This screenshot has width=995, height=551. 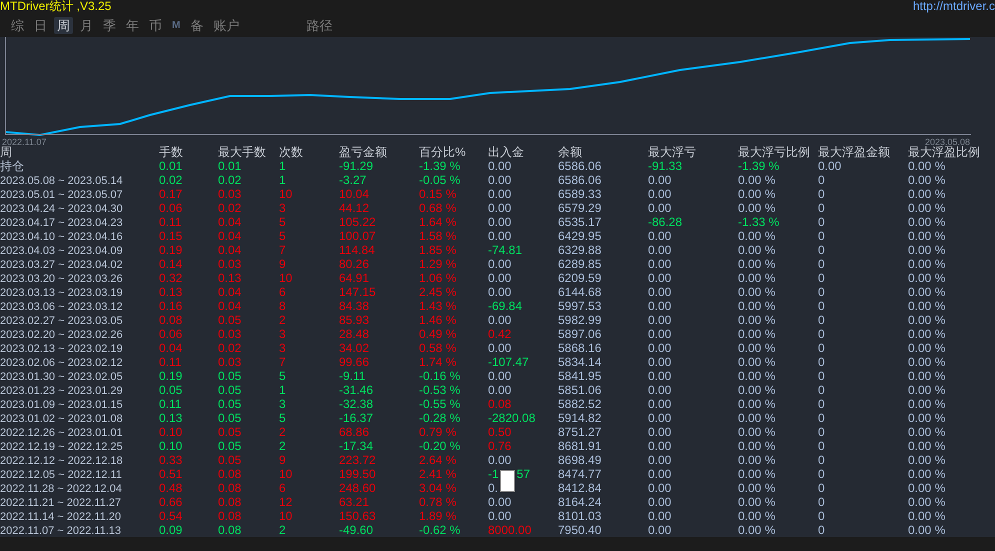 What do you see at coordinates (352, 180) in the screenshot?
I see `table-cell: -3.27` at bounding box center [352, 180].